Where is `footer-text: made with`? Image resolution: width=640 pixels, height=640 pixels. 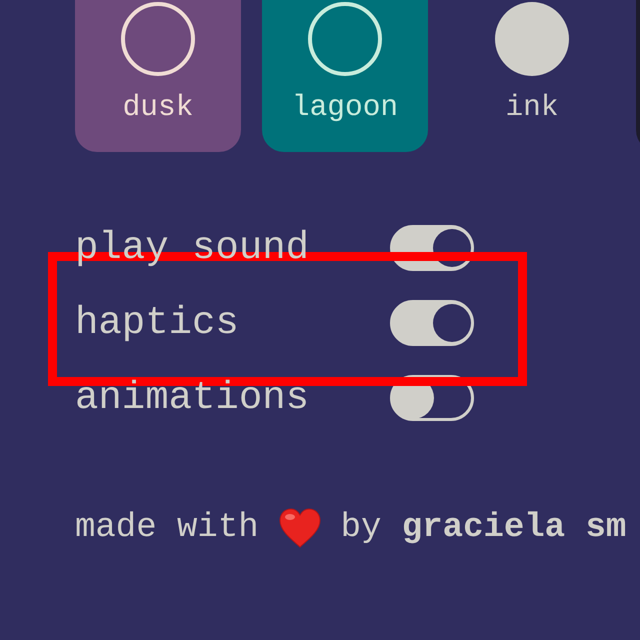 footer-text: made with is located at coordinates (167, 528).